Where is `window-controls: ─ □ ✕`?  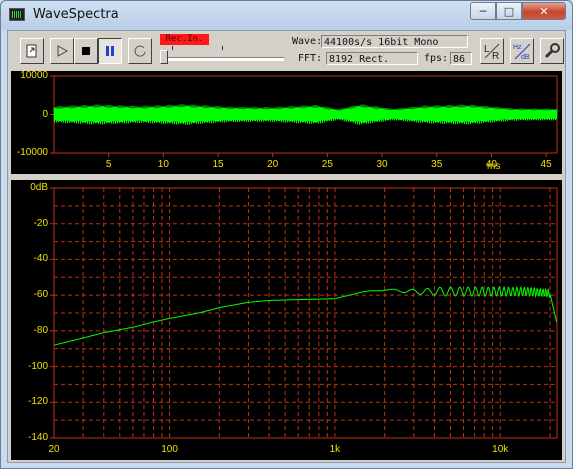
window-controls: ─ □ ✕ is located at coordinates (518, 11).